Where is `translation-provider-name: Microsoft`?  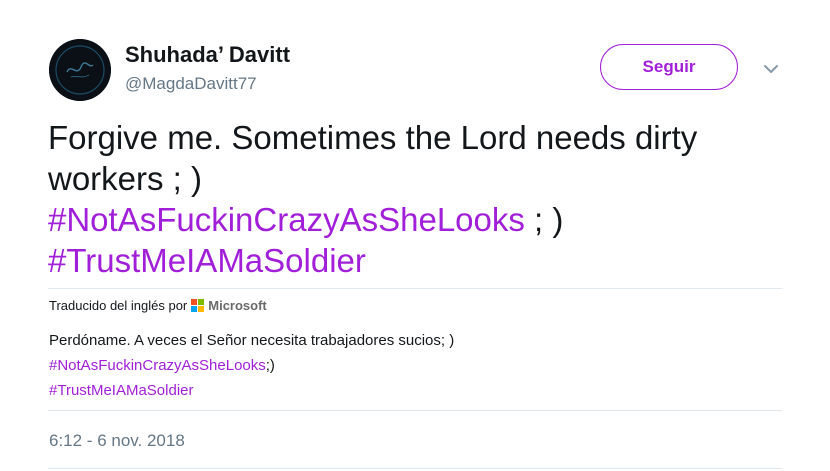
translation-provider-name: Microsoft is located at coordinates (237, 305).